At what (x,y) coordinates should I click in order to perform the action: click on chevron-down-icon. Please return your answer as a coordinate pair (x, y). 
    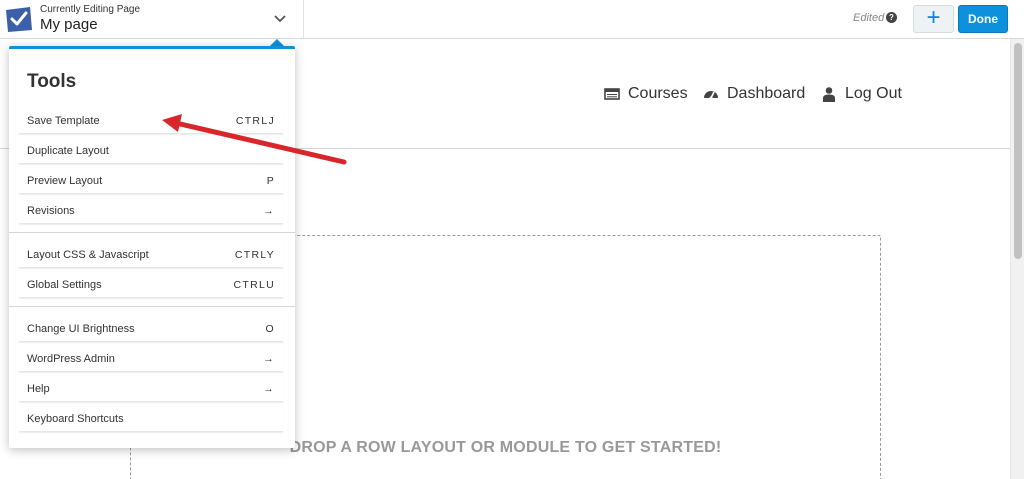
    Looking at the image, I should click on (280, 19).